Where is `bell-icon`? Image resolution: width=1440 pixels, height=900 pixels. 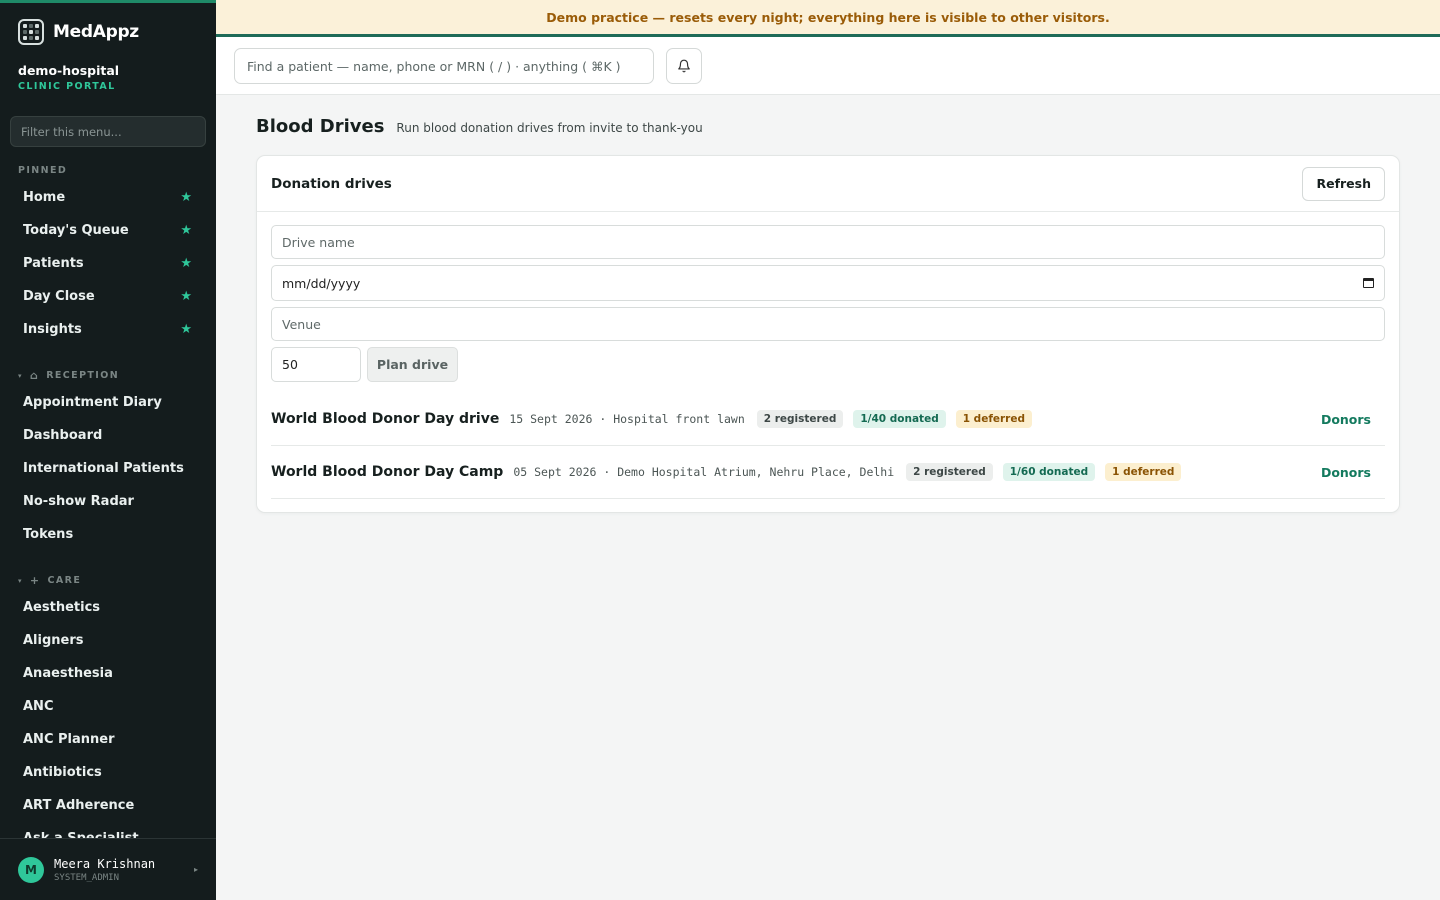 bell-icon is located at coordinates (684, 66).